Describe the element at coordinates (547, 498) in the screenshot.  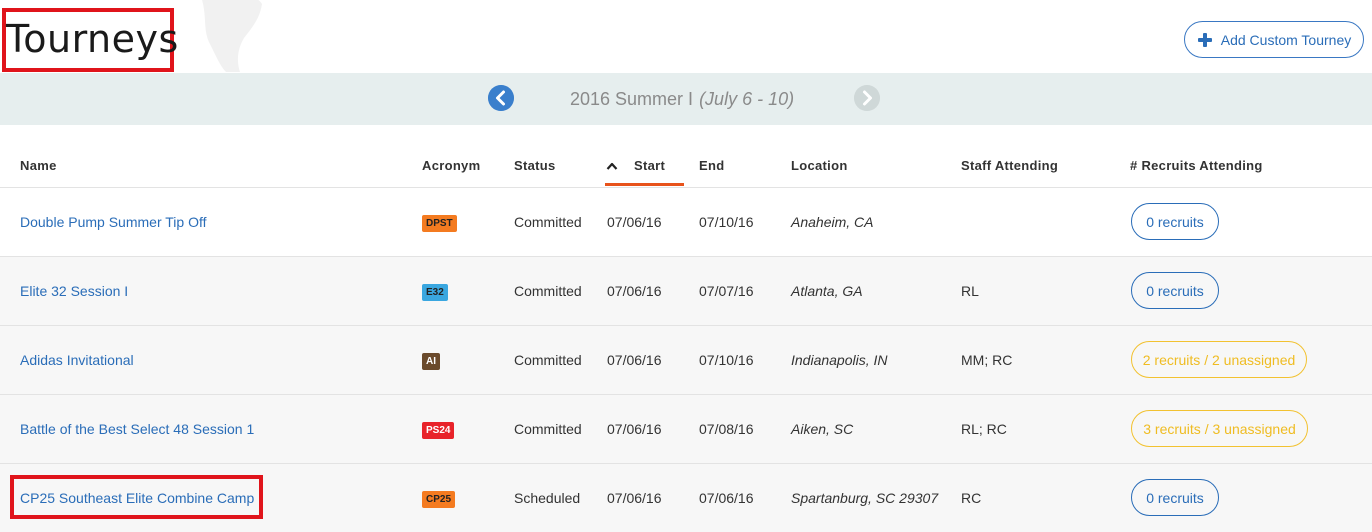
I see `status-cell: Scheduled` at that location.